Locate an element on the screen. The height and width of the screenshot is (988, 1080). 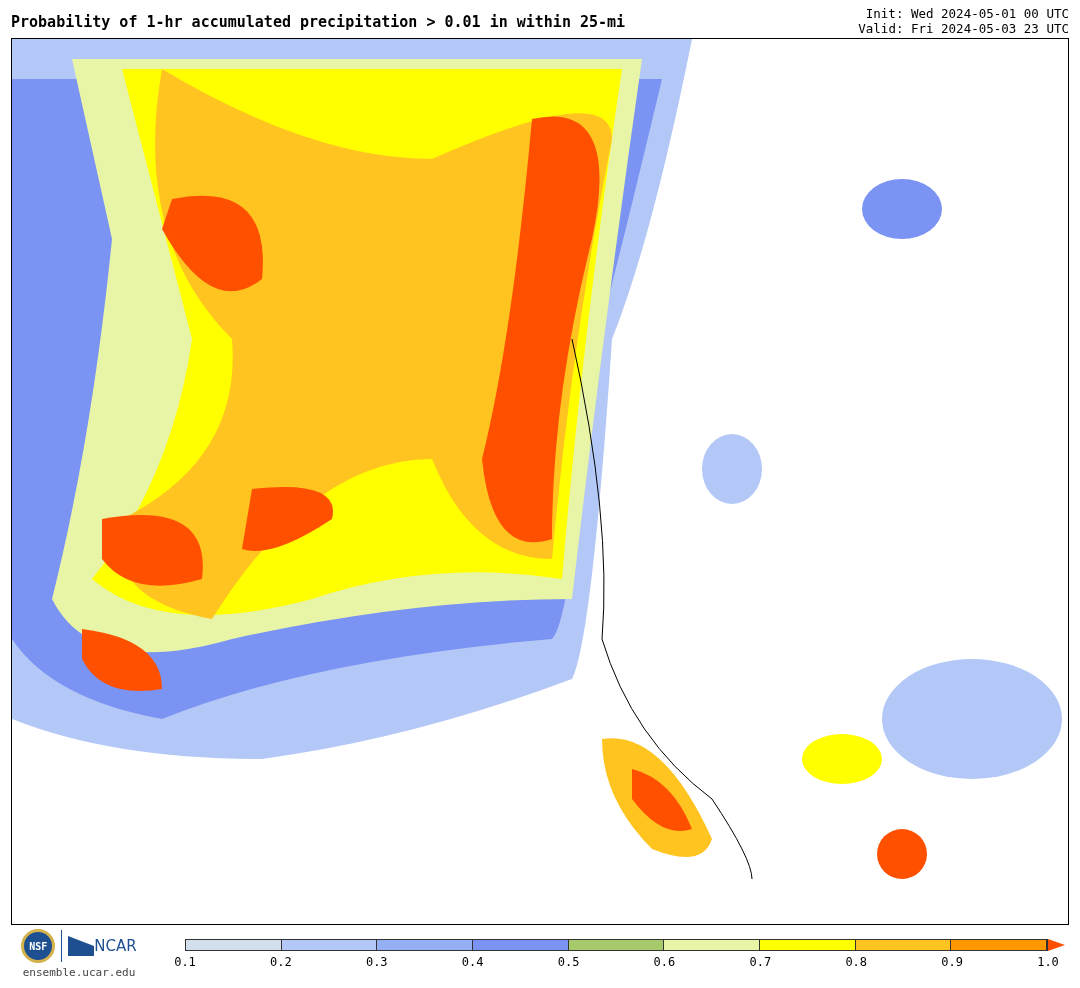
ncar-logo-icon is located at coordinates (81, 946).